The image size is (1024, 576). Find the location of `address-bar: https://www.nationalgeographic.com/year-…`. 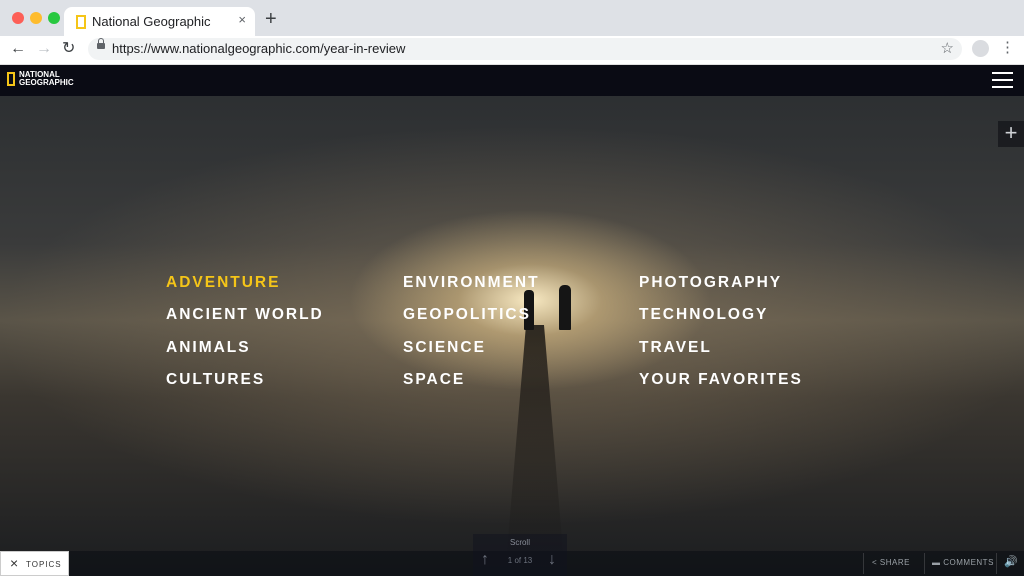

address-bar: https://www.nationalgeographic.com/year-… is located at coordinates (525, 49).